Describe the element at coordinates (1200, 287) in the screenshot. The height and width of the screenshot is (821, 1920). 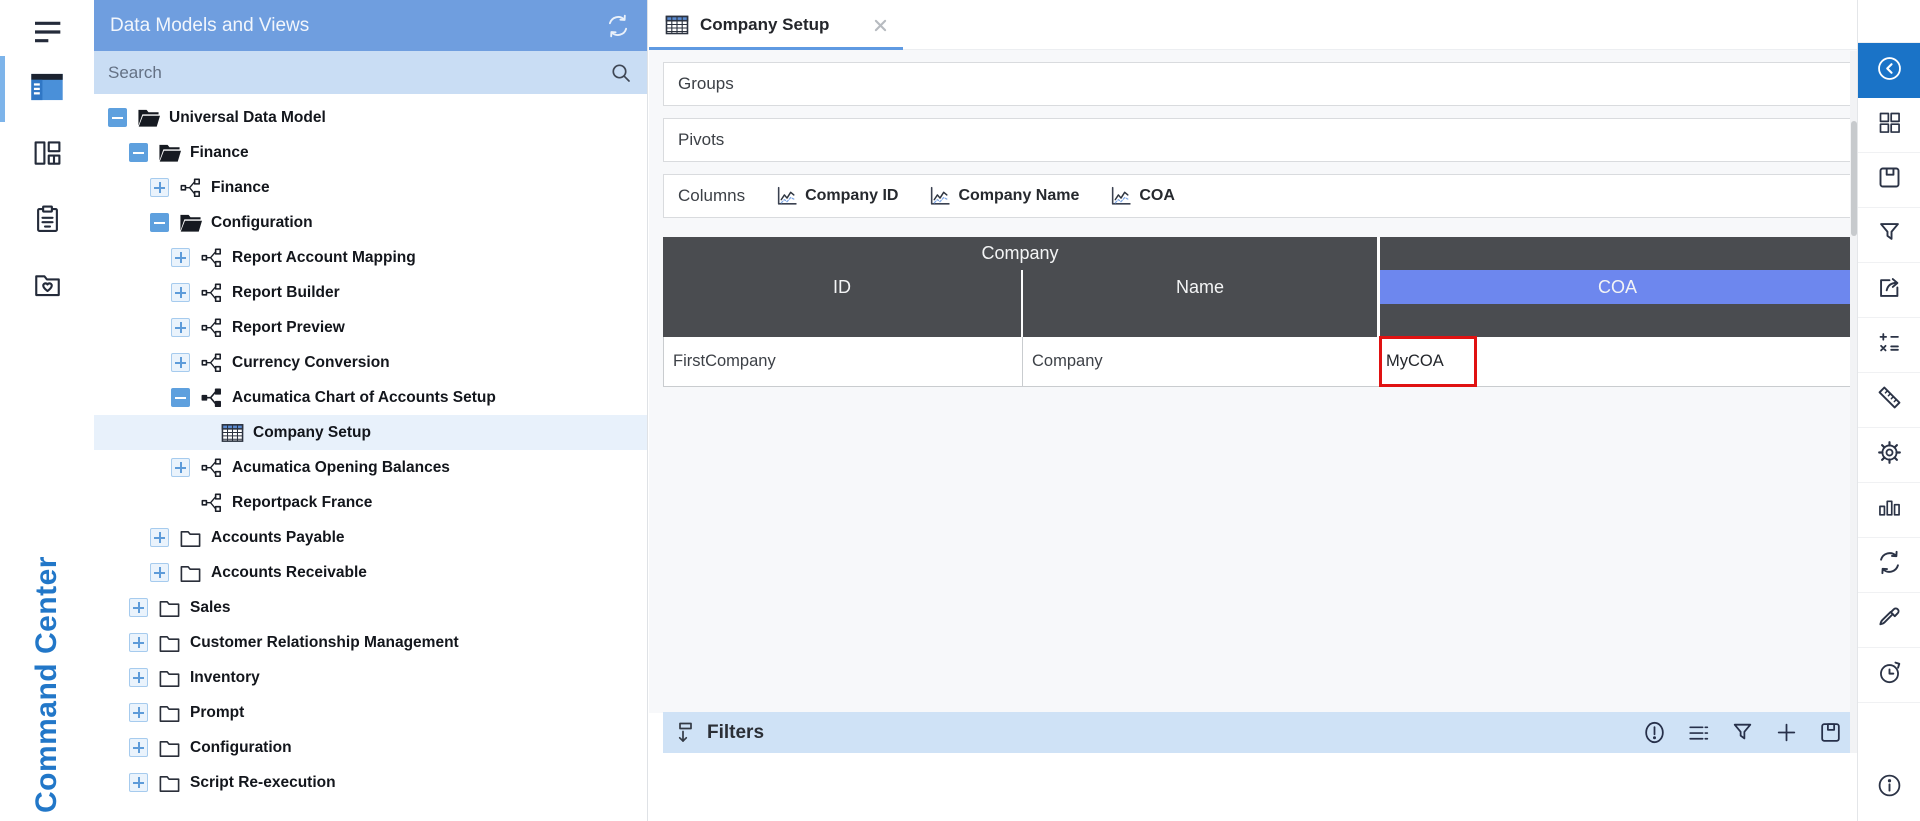
I see `column-header-name: Name` at that location.